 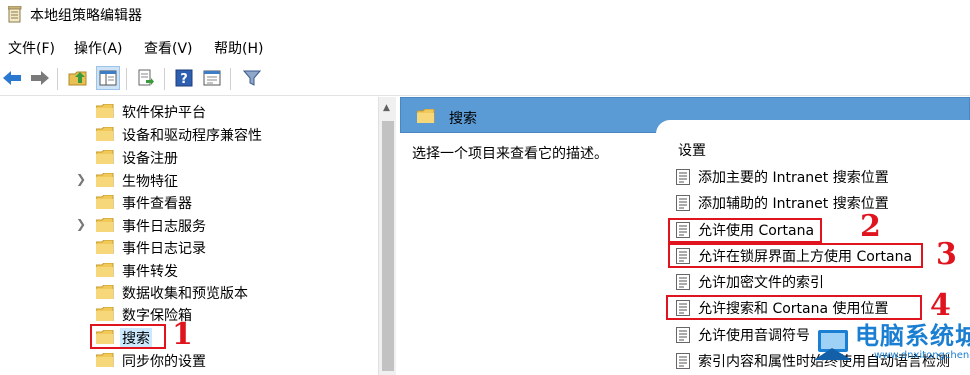 What do you see at coordinates (485, 78) in the screenshot?
I see `toolbar: ?` at bounding box center [485, 78].